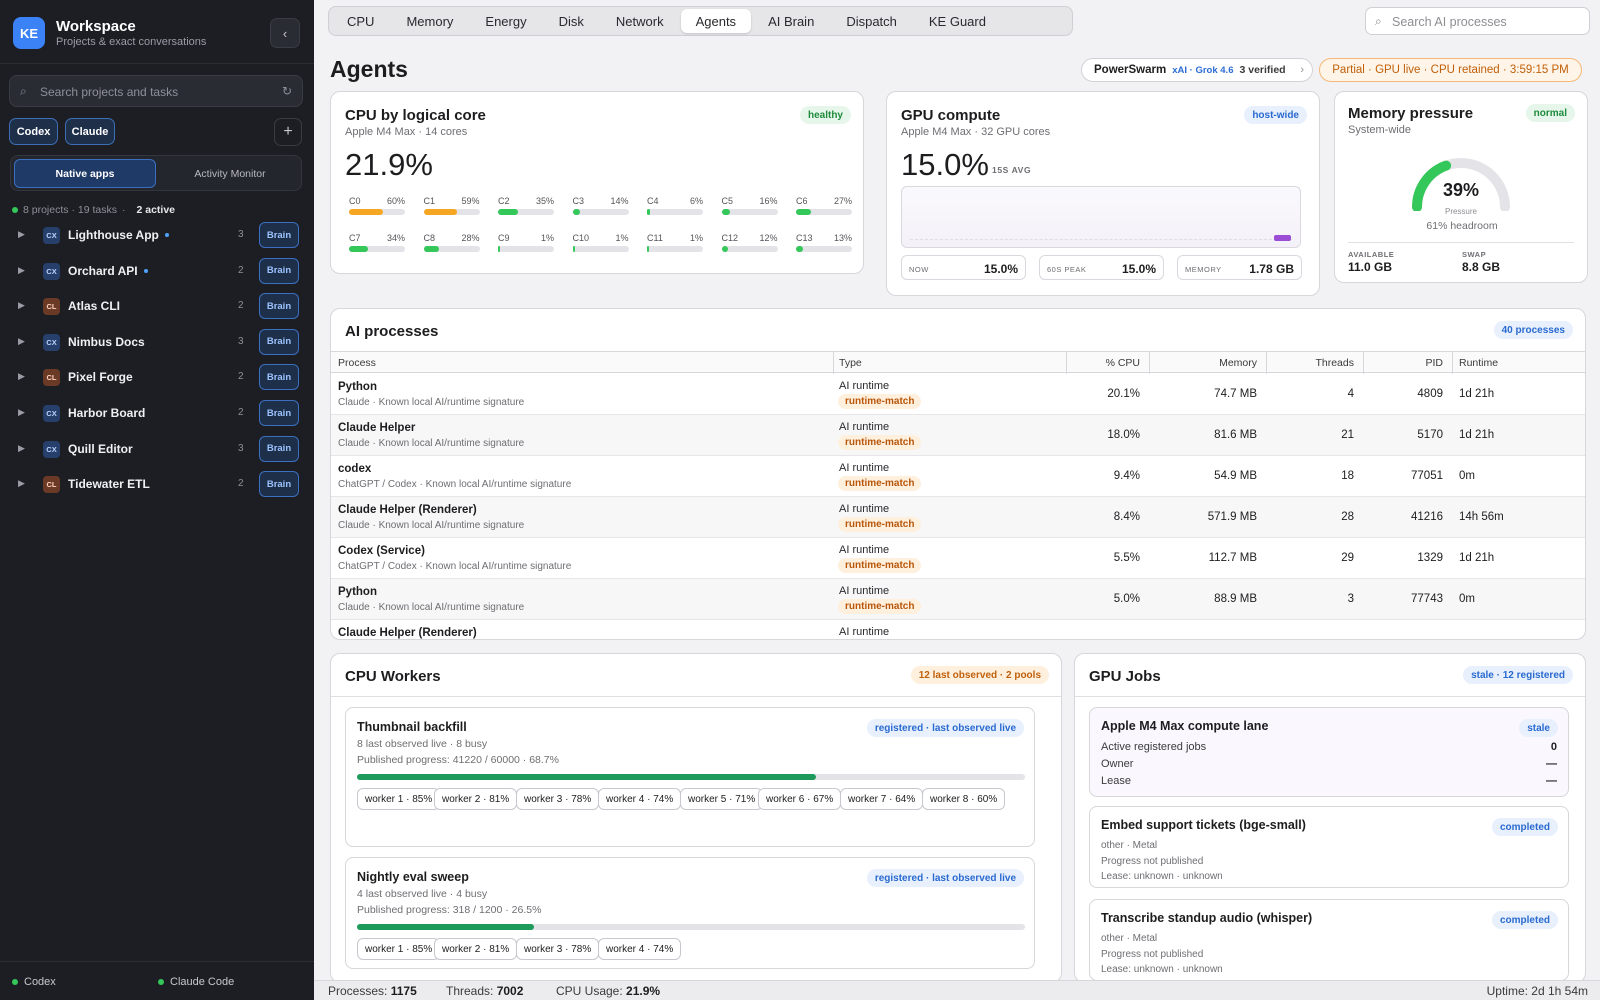  What do you see at coordinates (360, 21) in the screenshot?
I see `tab-cpu: CPU` at bounding box center [360, 21].